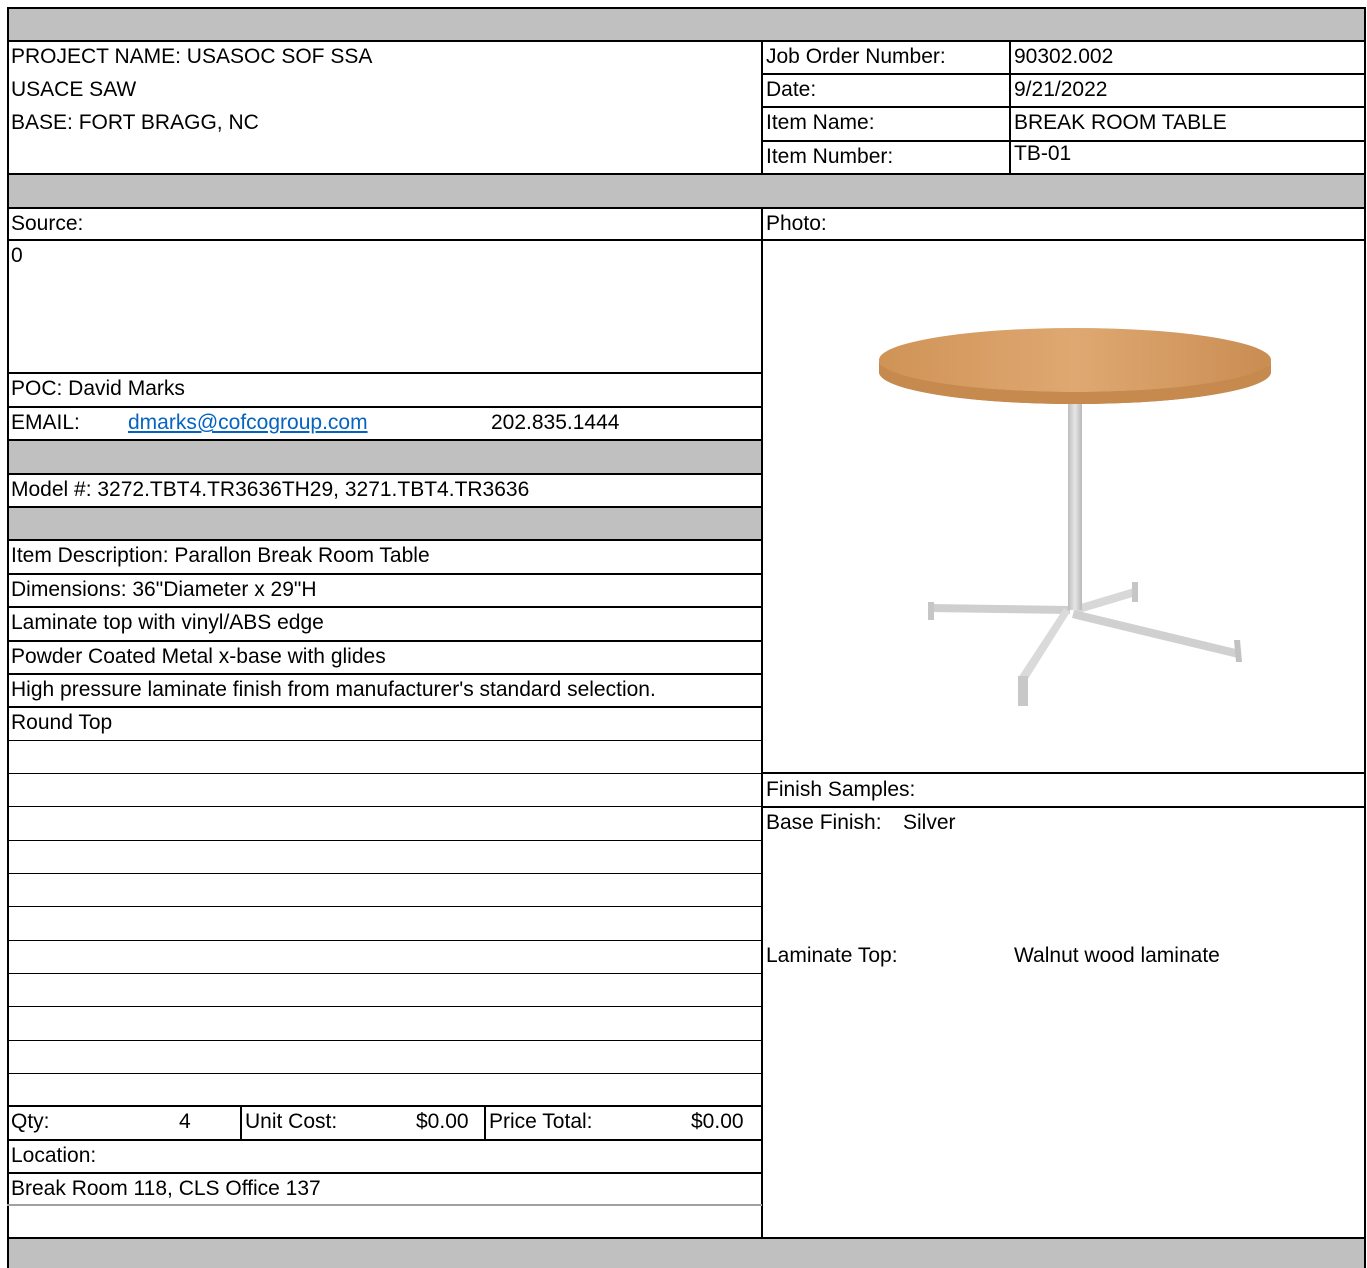 Image resolution: width=1367 pixels, height=1268 pixels. I want to click on finish-samples-label: Finish Samples:, so click(841, 789).